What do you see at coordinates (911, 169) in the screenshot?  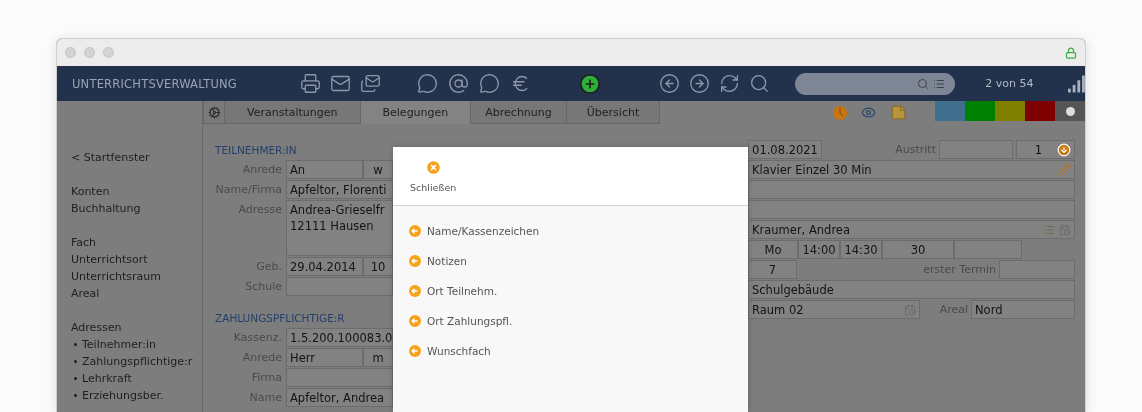 I see `text-field: Klavier Einzel 30 Min` at bounding box center [911, 169].